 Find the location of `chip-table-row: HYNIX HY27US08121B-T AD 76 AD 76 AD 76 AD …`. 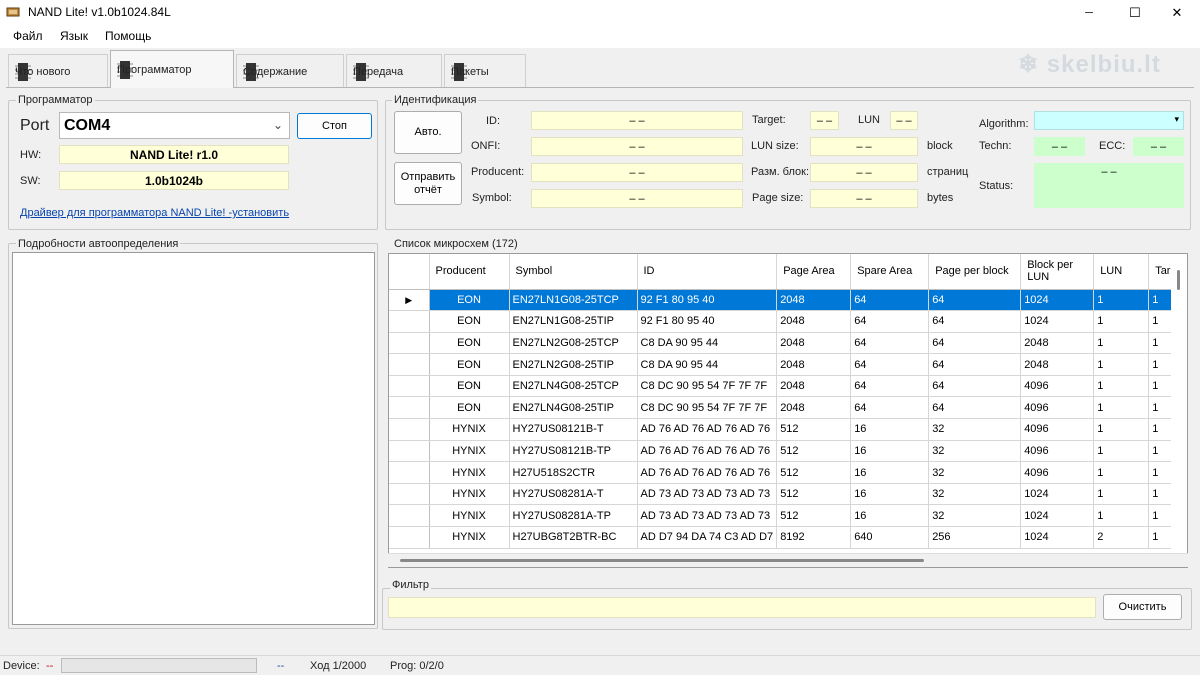

chip-table-row: HYNIX HY27US08121B-T AD 76 AD 76 AD 76 AD … is located at coordinates (784, 429).